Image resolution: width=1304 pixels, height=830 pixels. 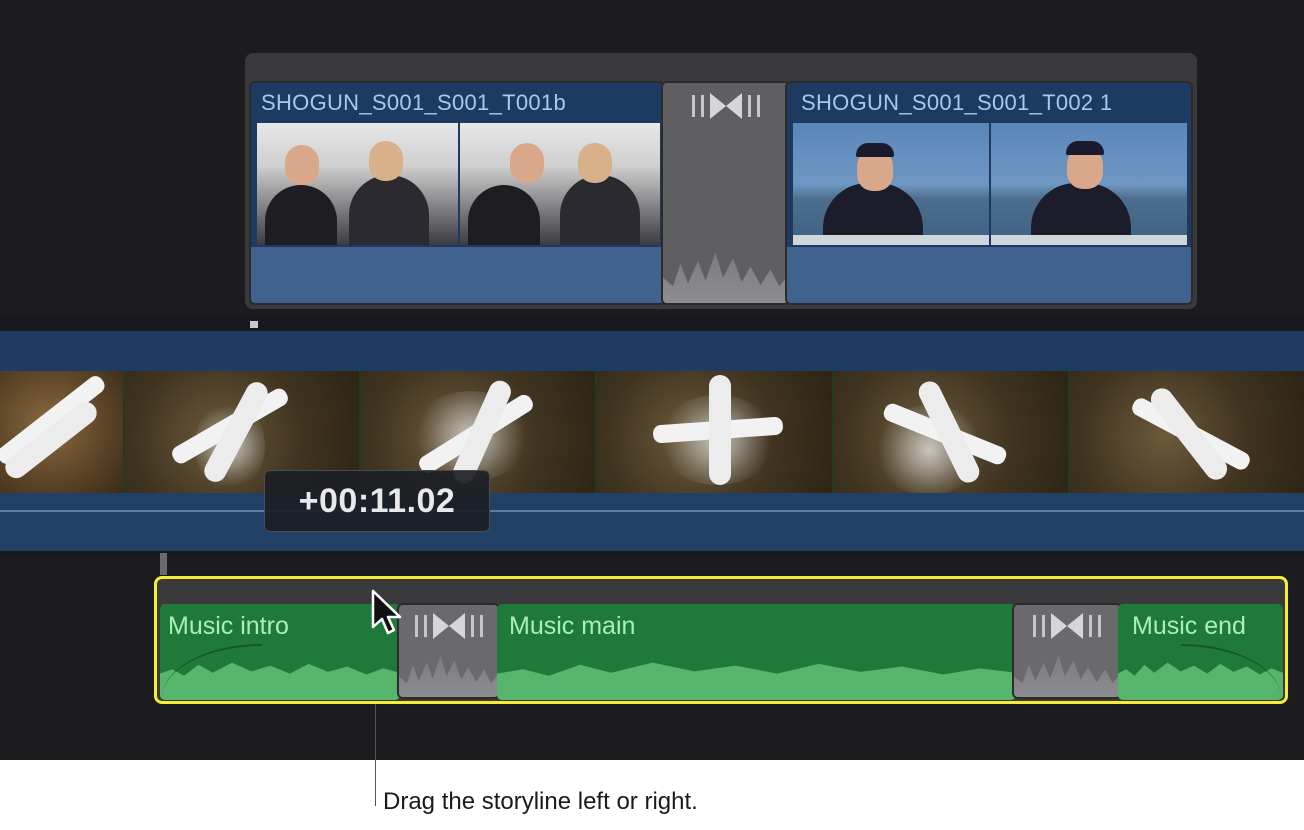 What do you see at coordinates (1189, 626) in the screenshot?
I see `clip-title: Music end` at bounding box center [1189, 626].